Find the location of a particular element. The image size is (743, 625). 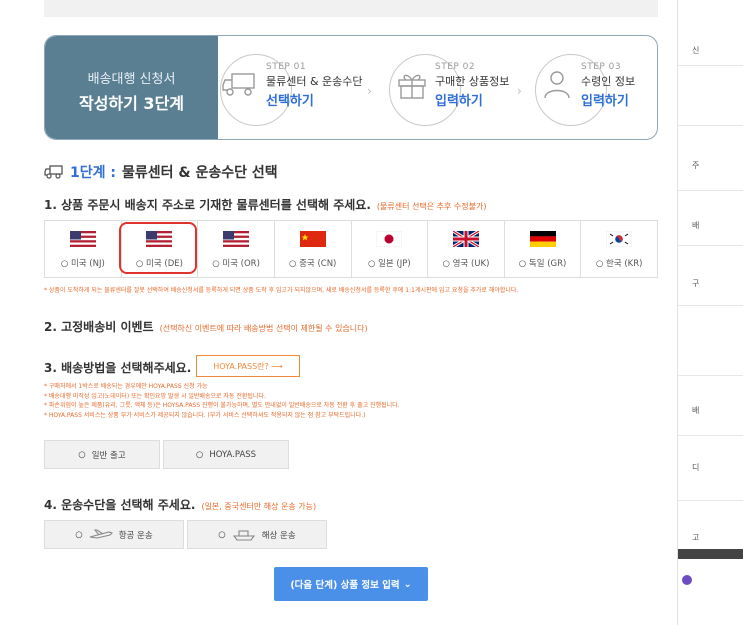

hero-title: 작성하기 3단계 is located at coordinates (131, 103).